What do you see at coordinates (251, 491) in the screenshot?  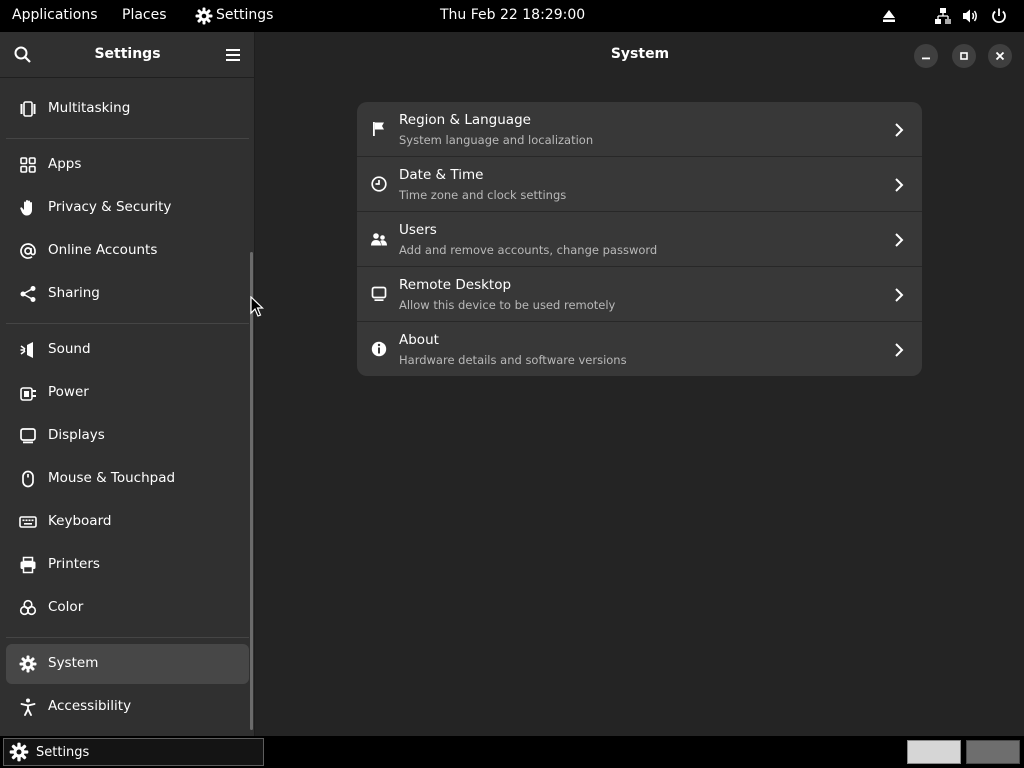 I see `sidebar-scrollbar` at bounding box center [251, 491].